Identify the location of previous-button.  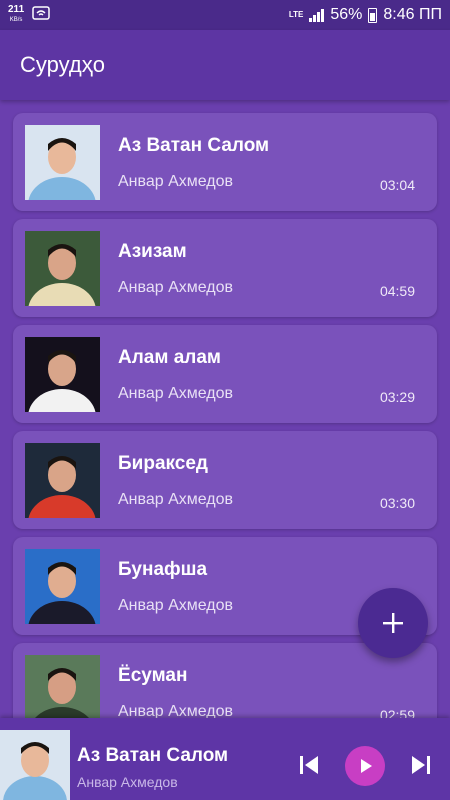
(309, 765).